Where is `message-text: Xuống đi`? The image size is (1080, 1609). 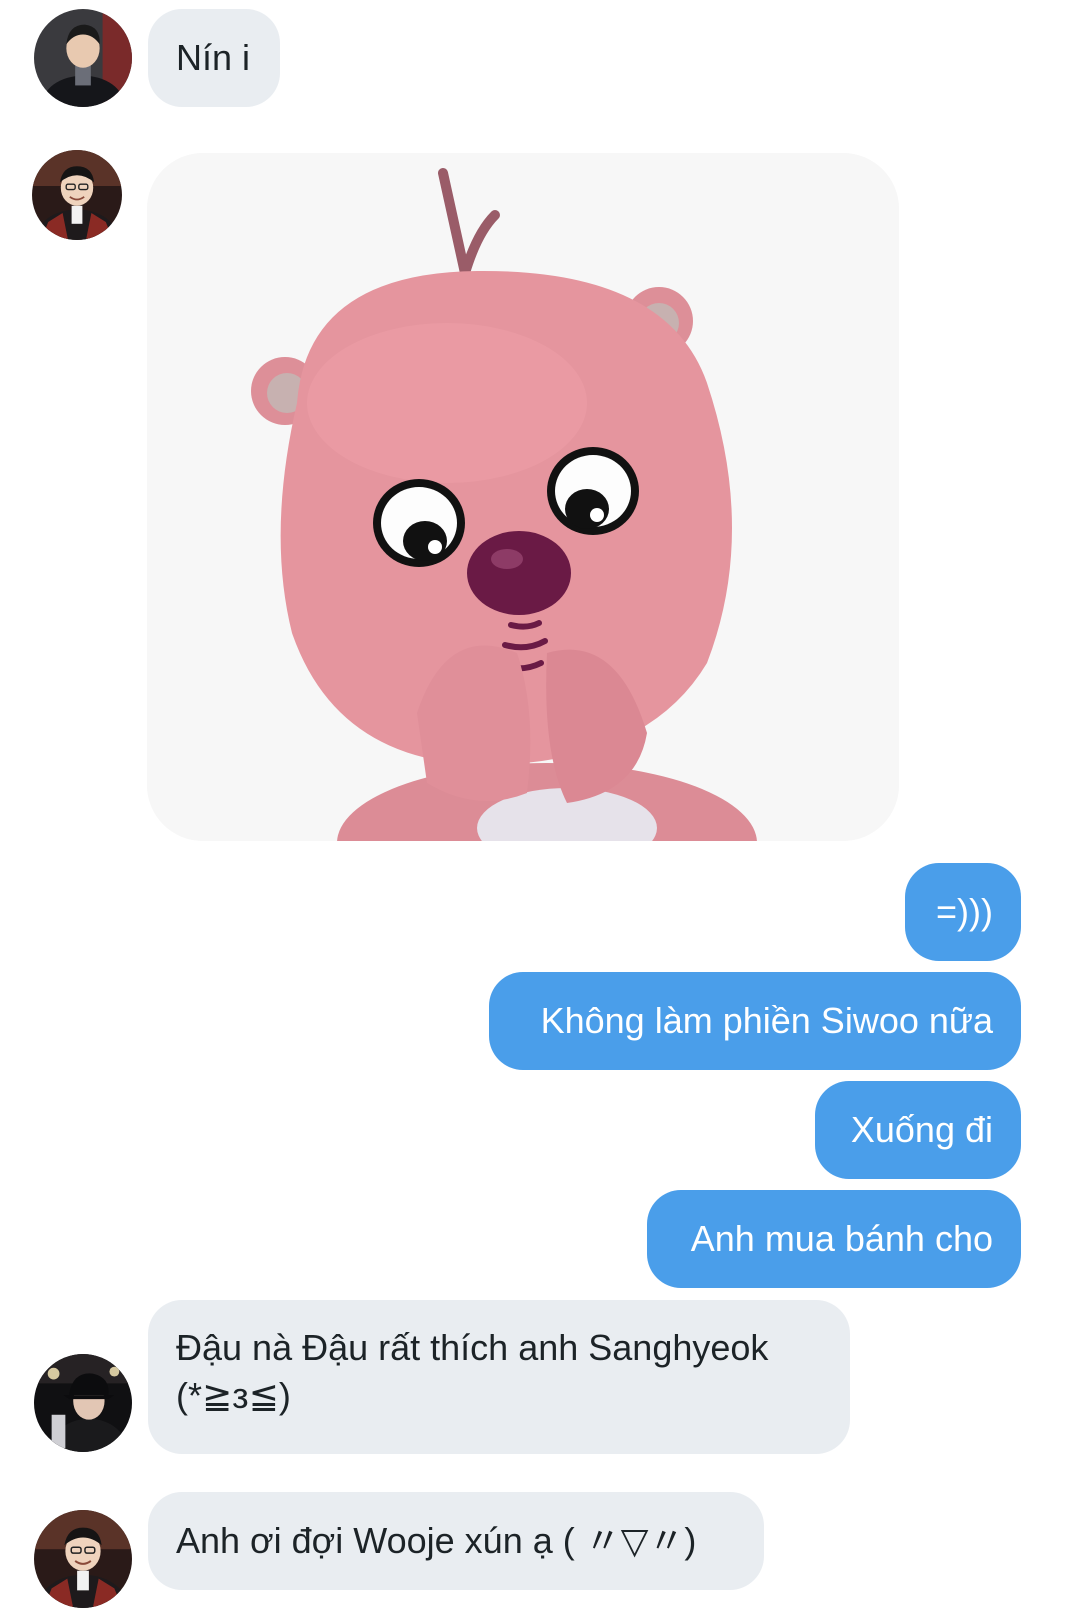 message-text: Xuống đi is located at coordinates (921, 1129).